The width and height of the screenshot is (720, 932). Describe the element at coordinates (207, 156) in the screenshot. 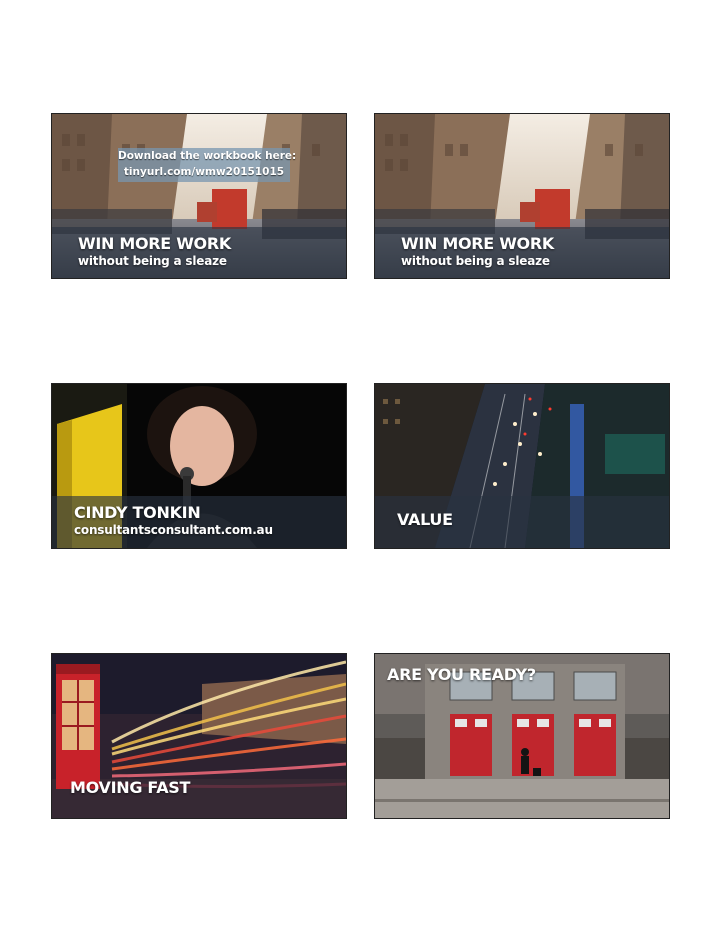

I see `download-label: Download the workbook here:` at that location.